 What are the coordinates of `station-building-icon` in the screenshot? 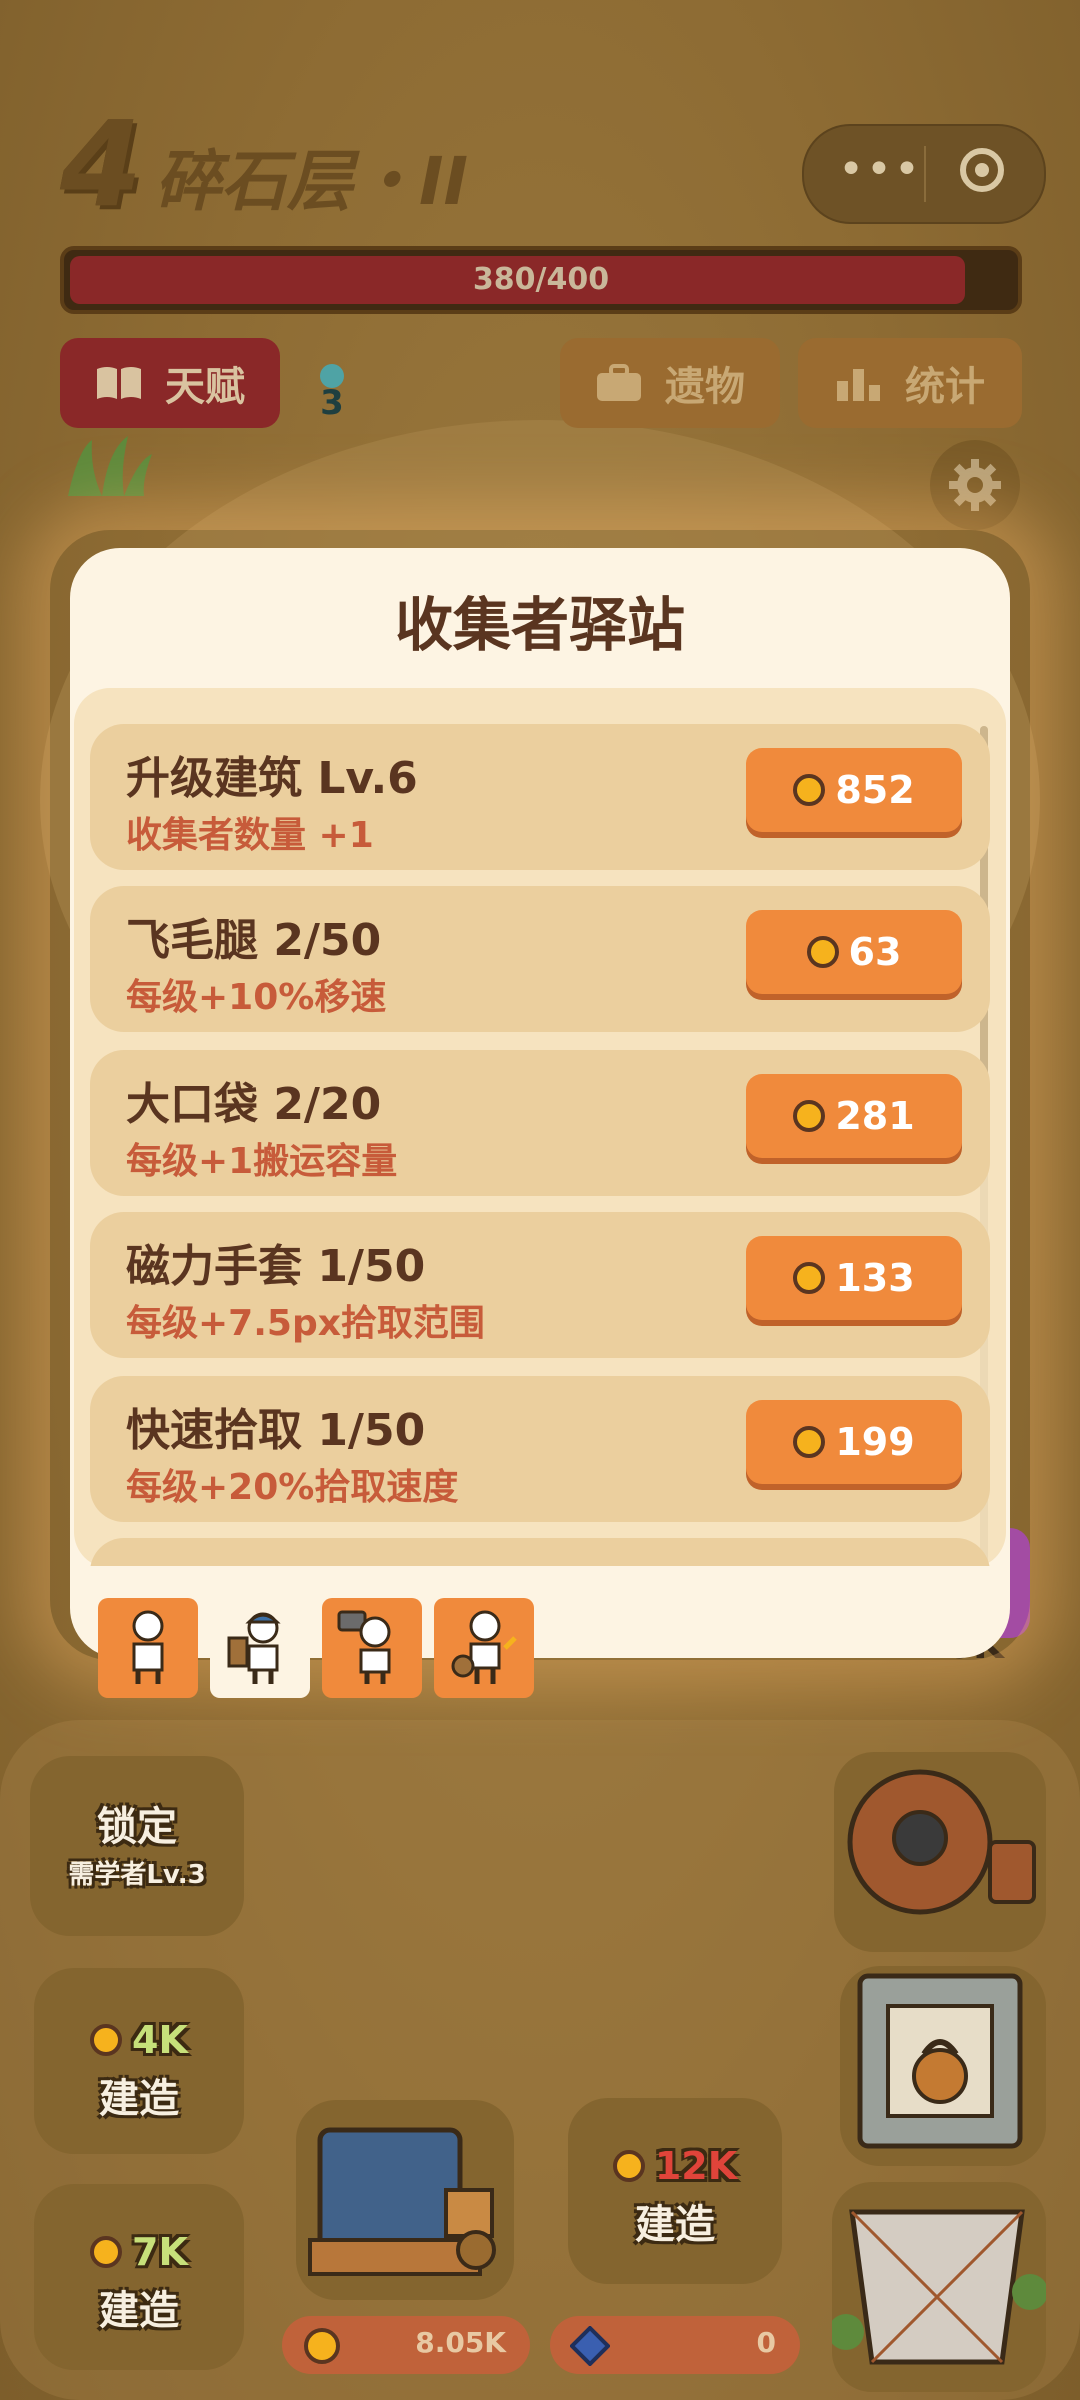 It's located at (402, 2201).